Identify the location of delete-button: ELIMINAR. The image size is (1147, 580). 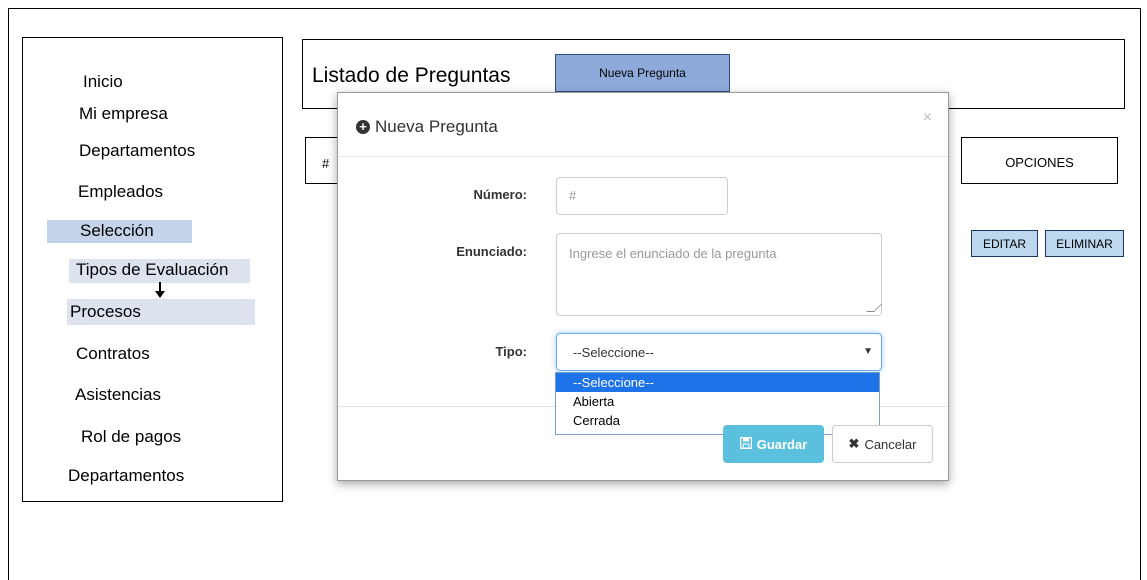
(1084, 243).